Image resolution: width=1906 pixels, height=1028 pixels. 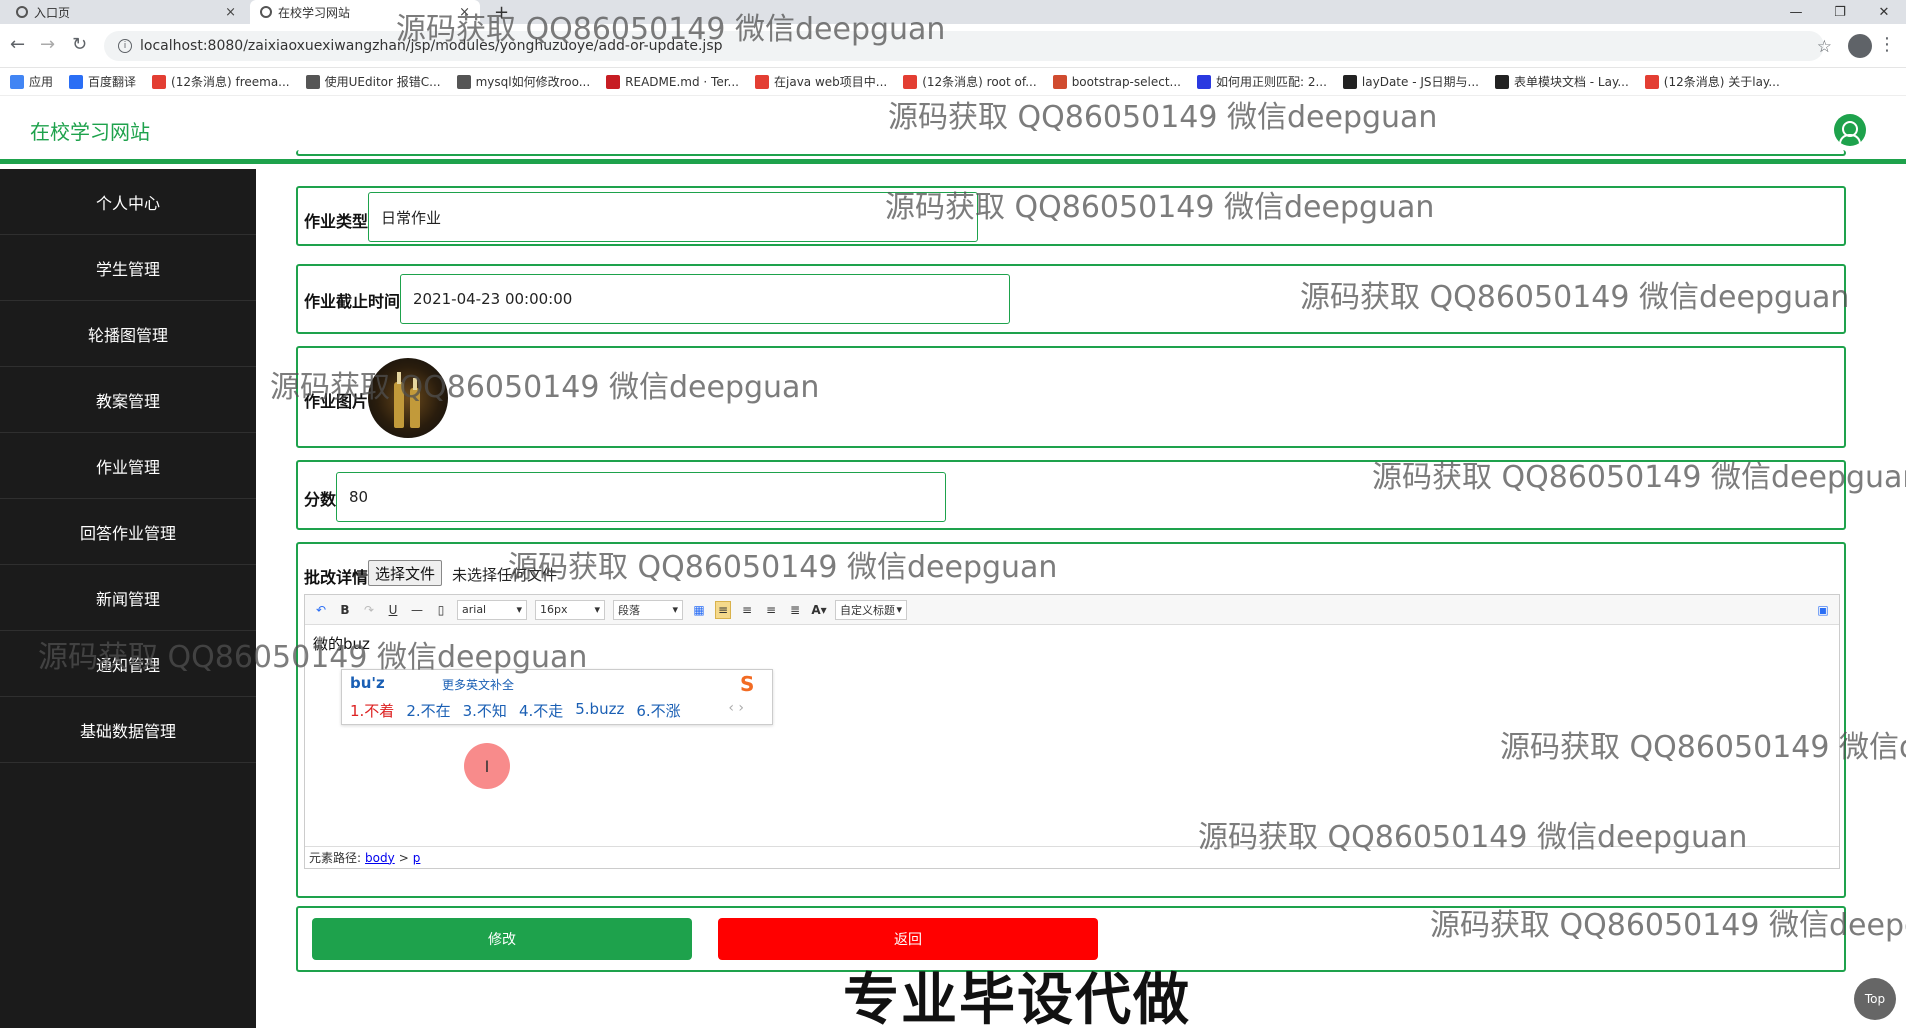 What do you see at coordinates (128, 202) in the screenshot?
I see `sidebar-item: 个人中心` at bounding box center [128, 202].